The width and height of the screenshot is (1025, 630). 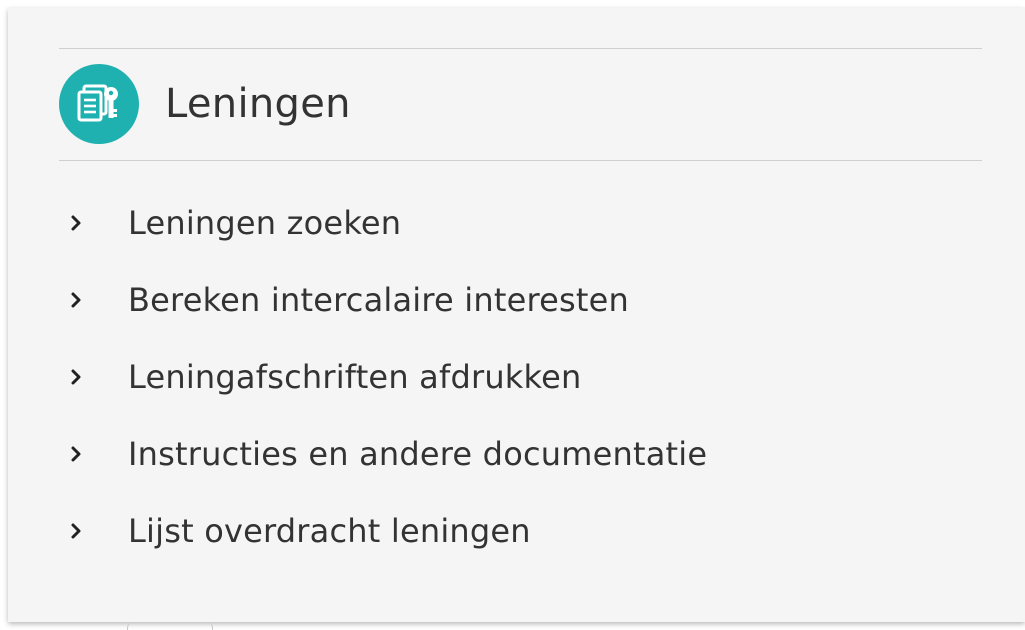 I want to click on header-divider, so click(x=520, y=160).